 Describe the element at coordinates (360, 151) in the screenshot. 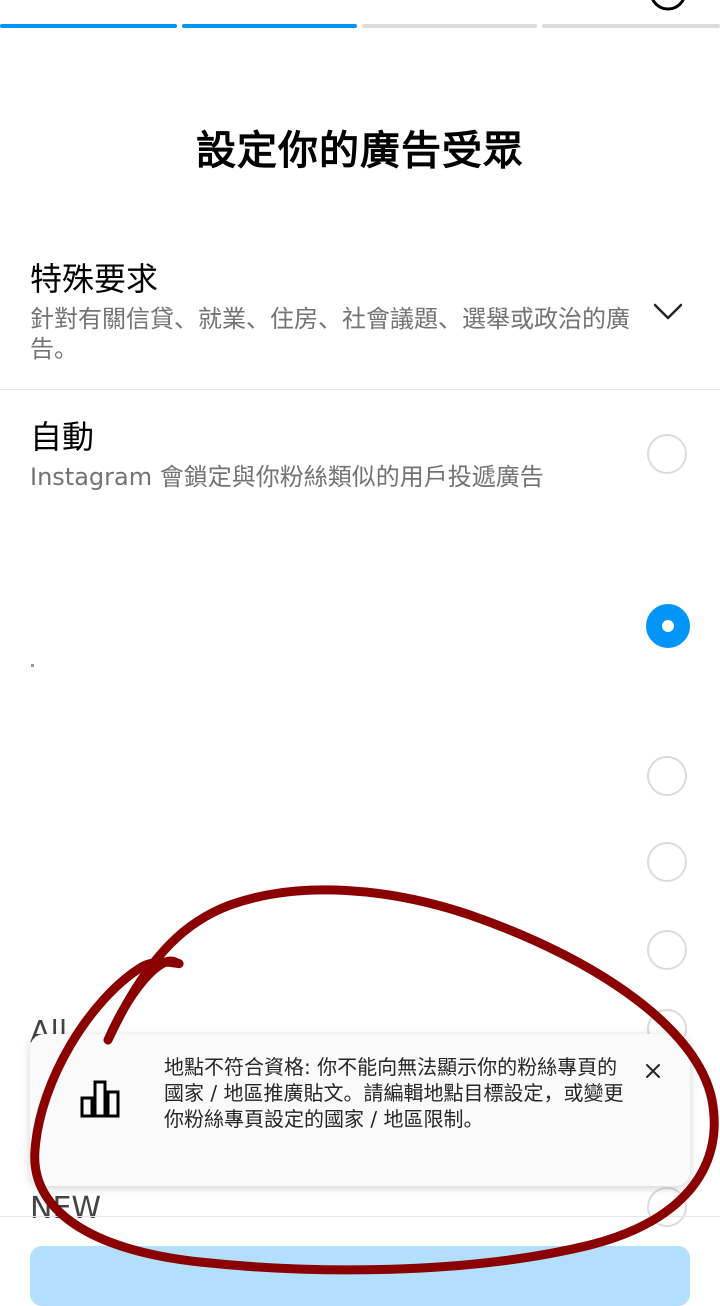

I see `page-title: 設定你的廣告受眾` at that location.